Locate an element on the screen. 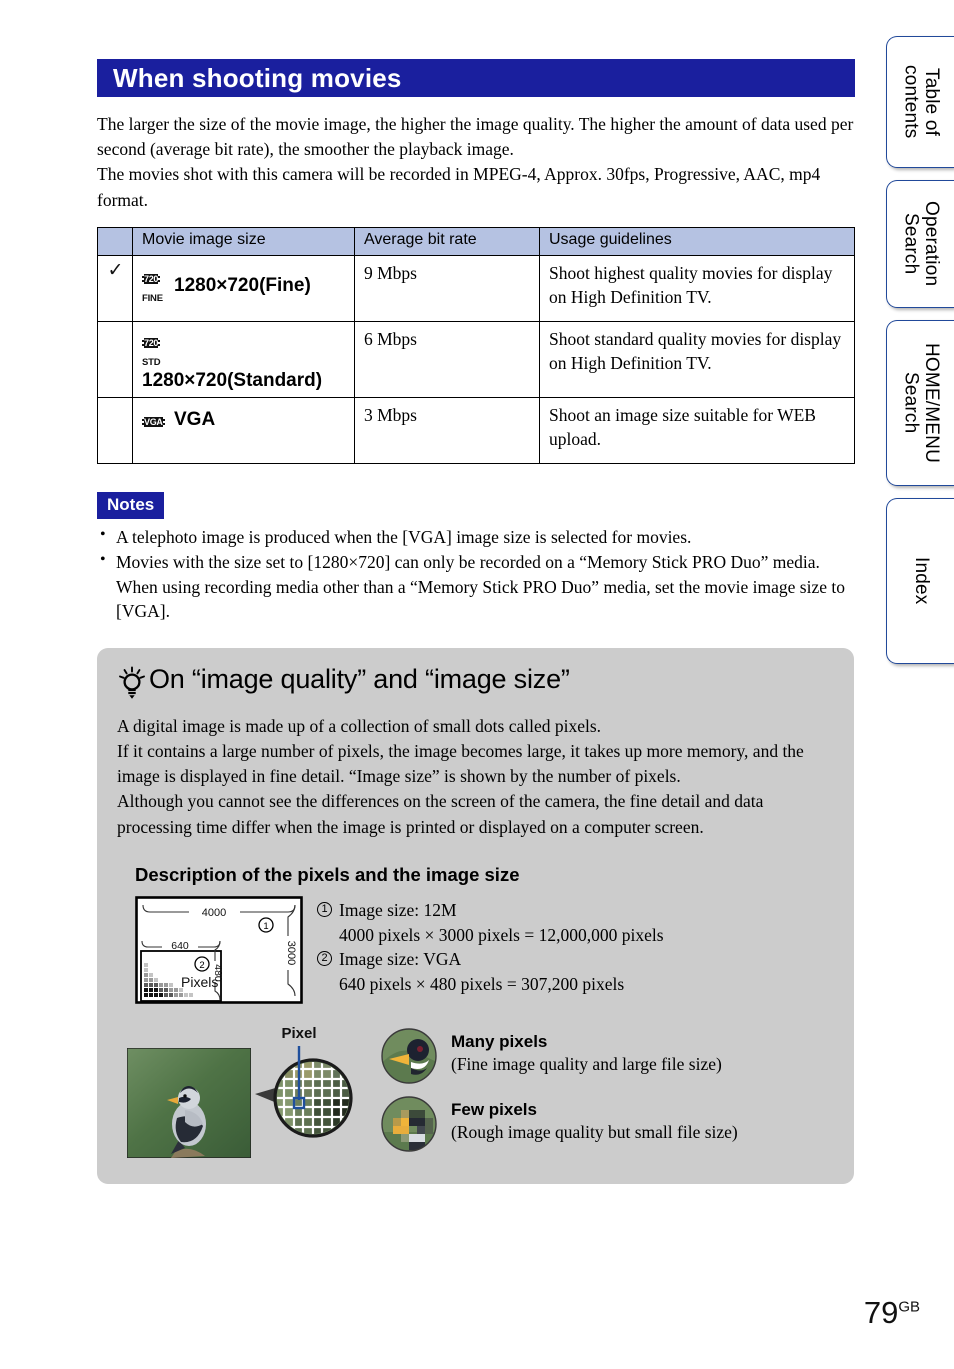  pixel-label: Pixel is located at coordinates (298, 1033).